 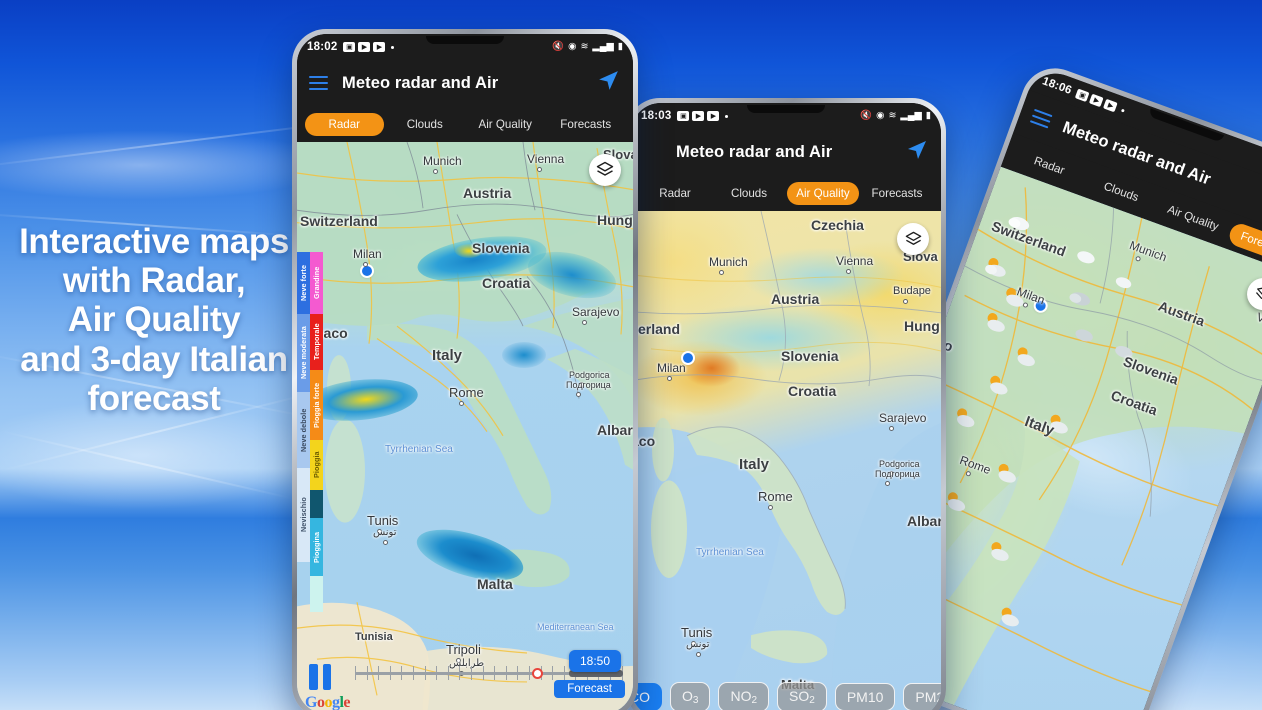 I want to click on time-badge: 18:50, so click(x=594, y=661).